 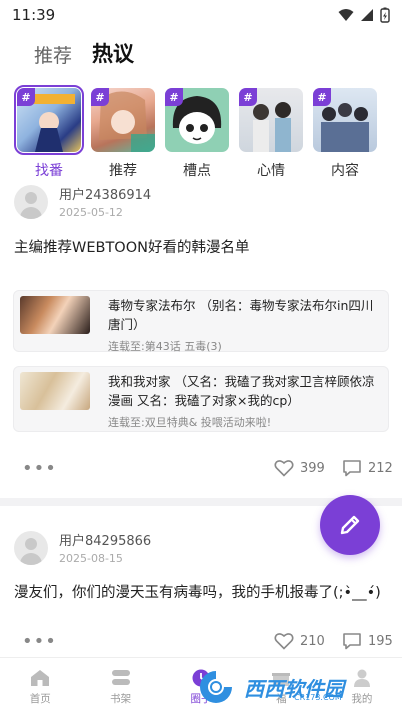 I want to click on status-icons, so click(x=364, y=15).